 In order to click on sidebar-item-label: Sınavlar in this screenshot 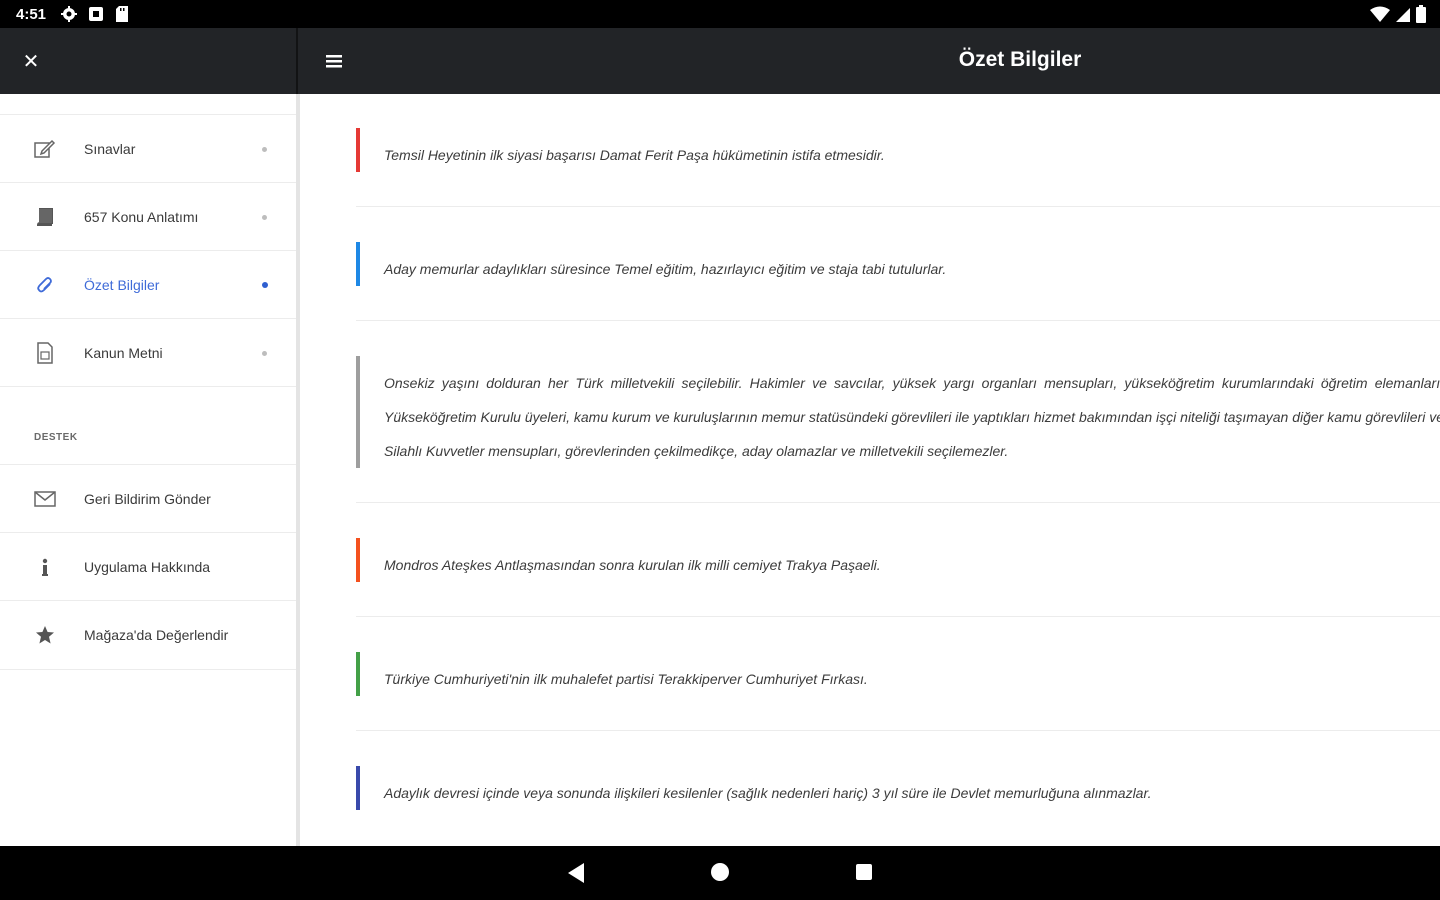, I will do `click(110, 149)`.